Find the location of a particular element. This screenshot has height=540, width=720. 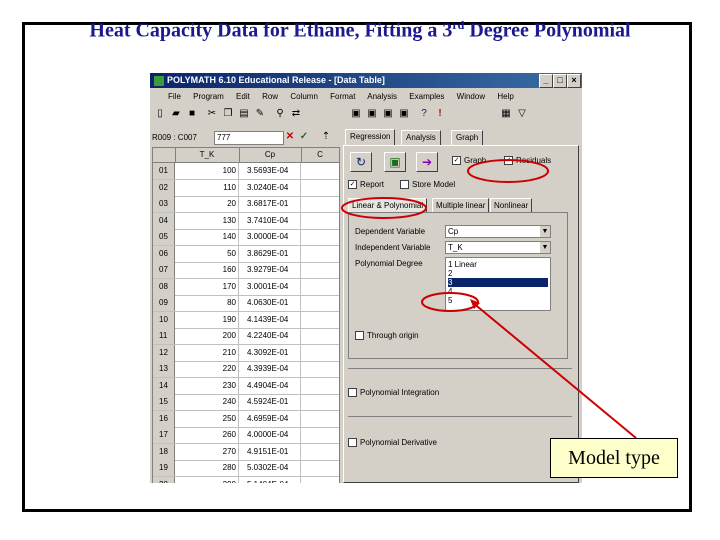

subtab-highlight is located at coordinates (384, 208).